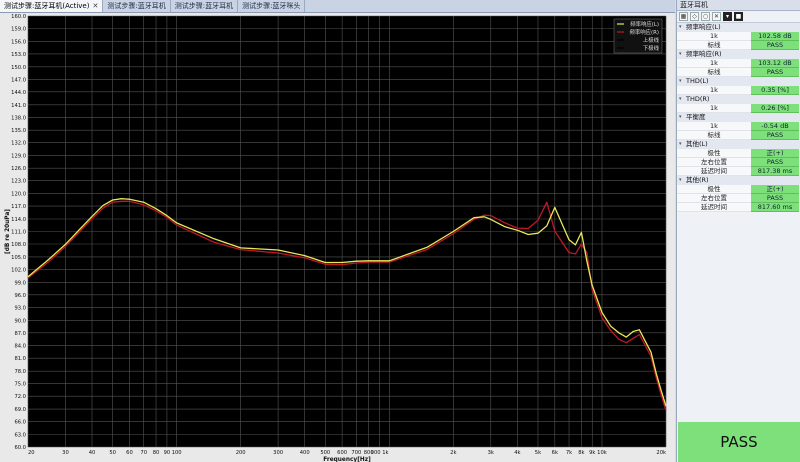  Describe the element at coordinates (20, 321) in the screenshot. I see `y-tick-label: 90.0` at that location.